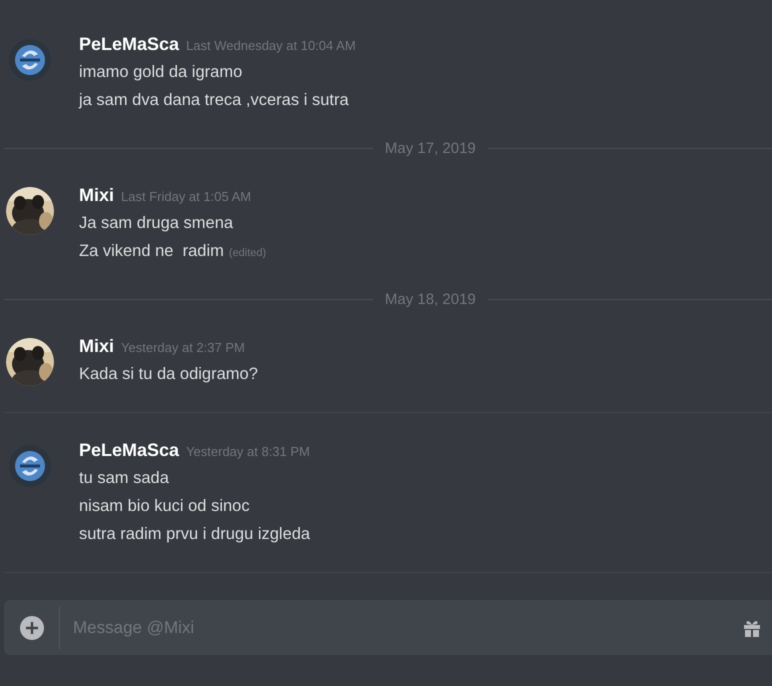  Describe the element at coordinates (124, 478) in the screenshot. I see `message-text: tu sam sada` at that location.